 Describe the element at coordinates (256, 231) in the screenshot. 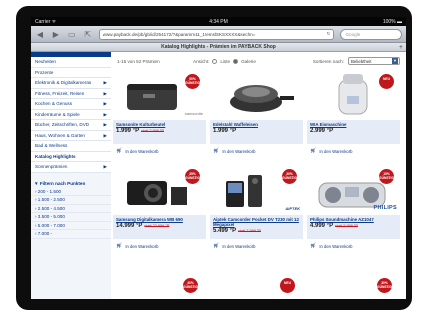

I see `product-price: 5.499 °P statt 7.999 °P` at that location.